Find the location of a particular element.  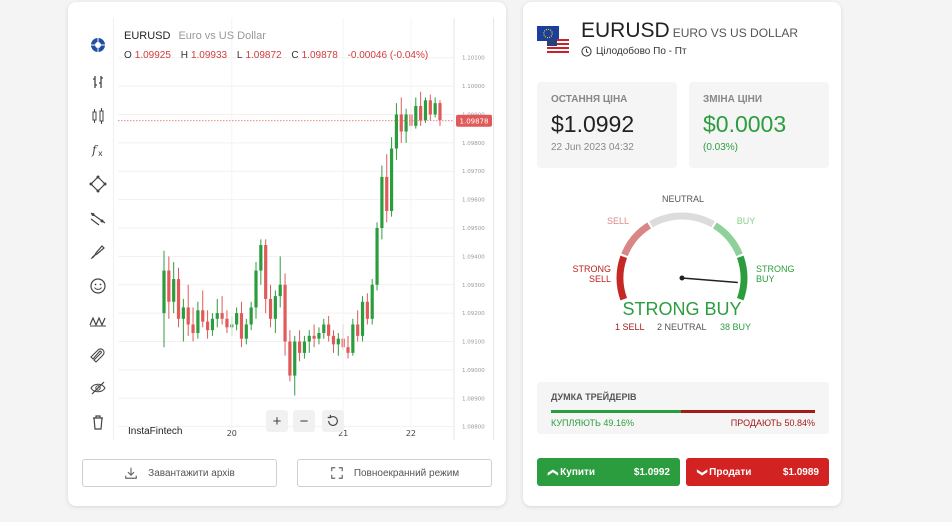

buy-label: Купити is located at coordinates (578, 472).